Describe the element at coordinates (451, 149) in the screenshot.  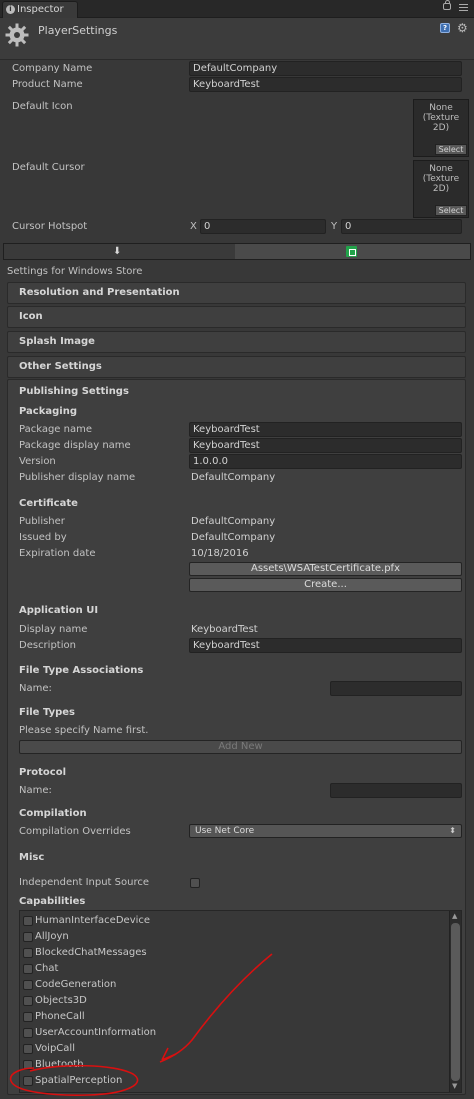
I see `default-icon-select-button: Select` at that location.